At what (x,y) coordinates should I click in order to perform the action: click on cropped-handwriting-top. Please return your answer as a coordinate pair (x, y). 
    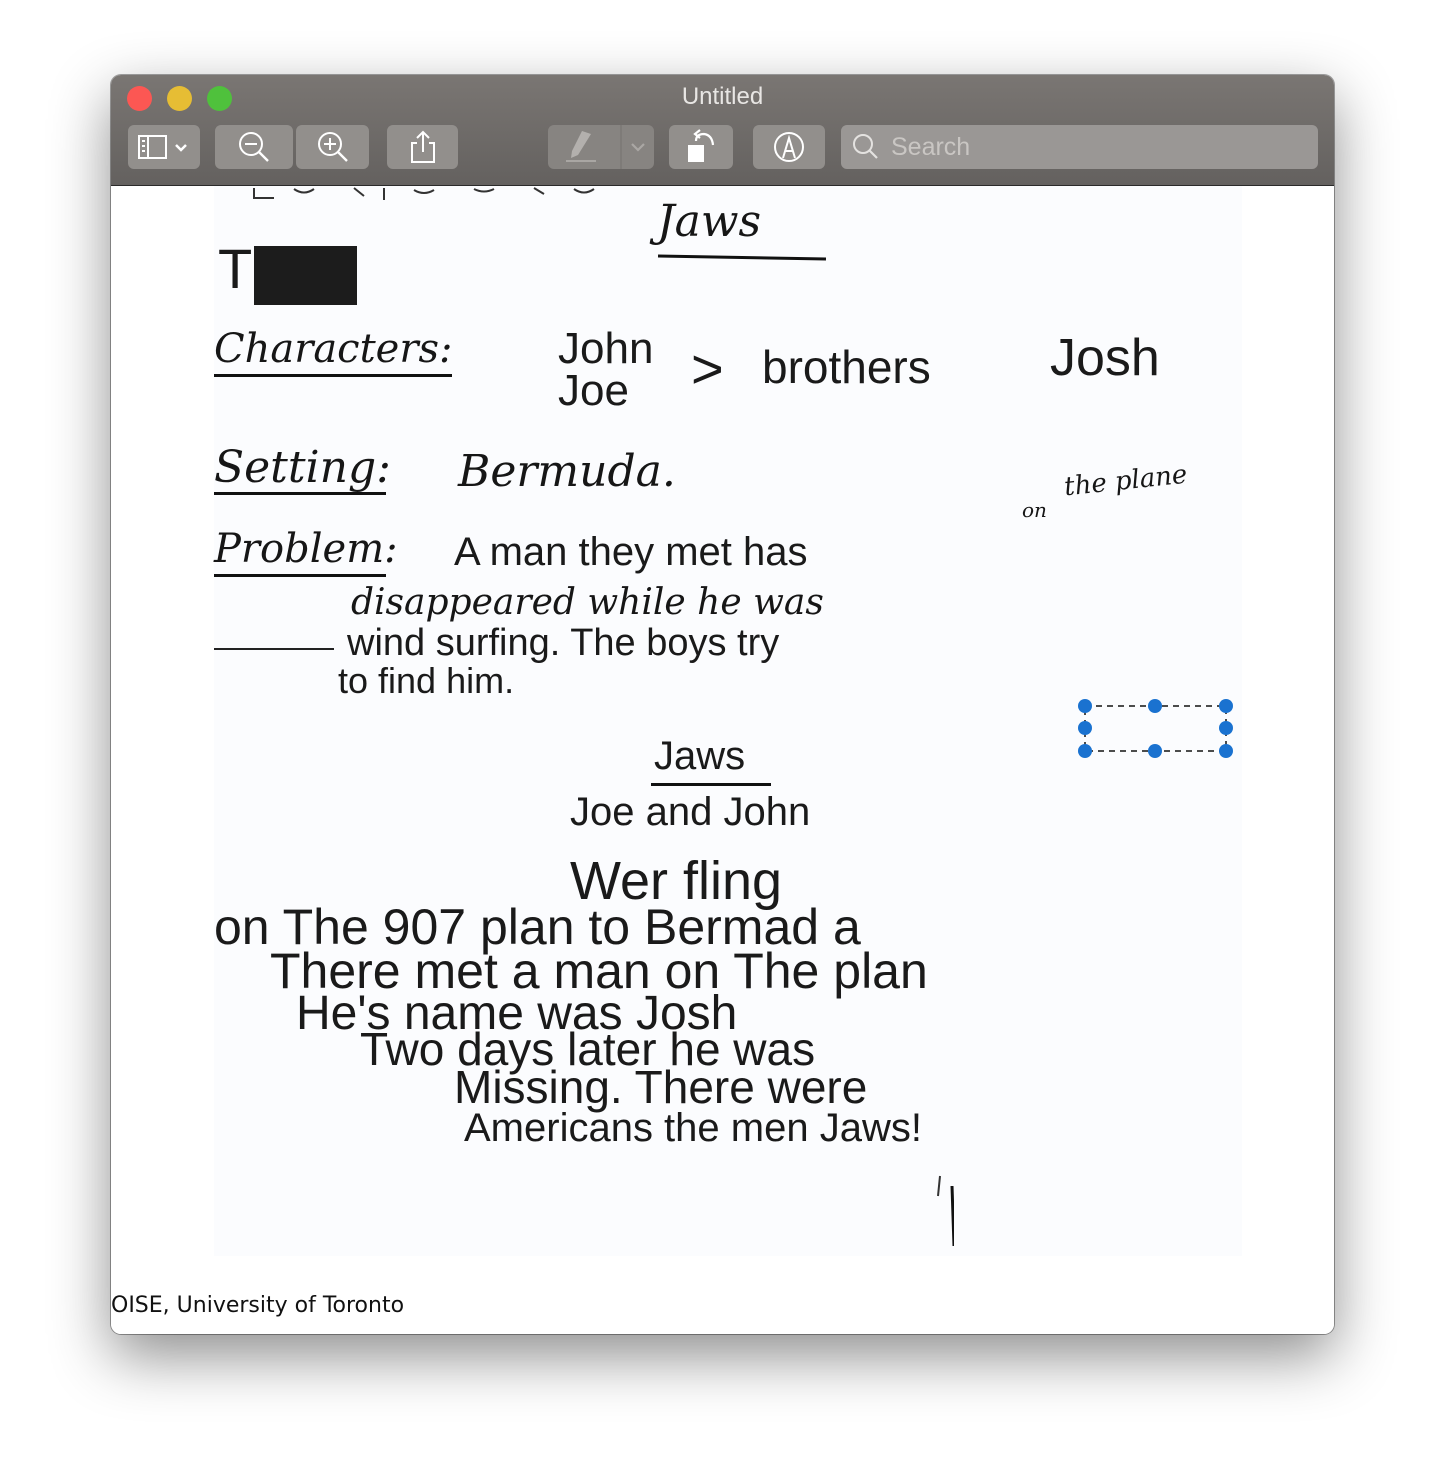
    Looking at the image, I should click on (424, 193).